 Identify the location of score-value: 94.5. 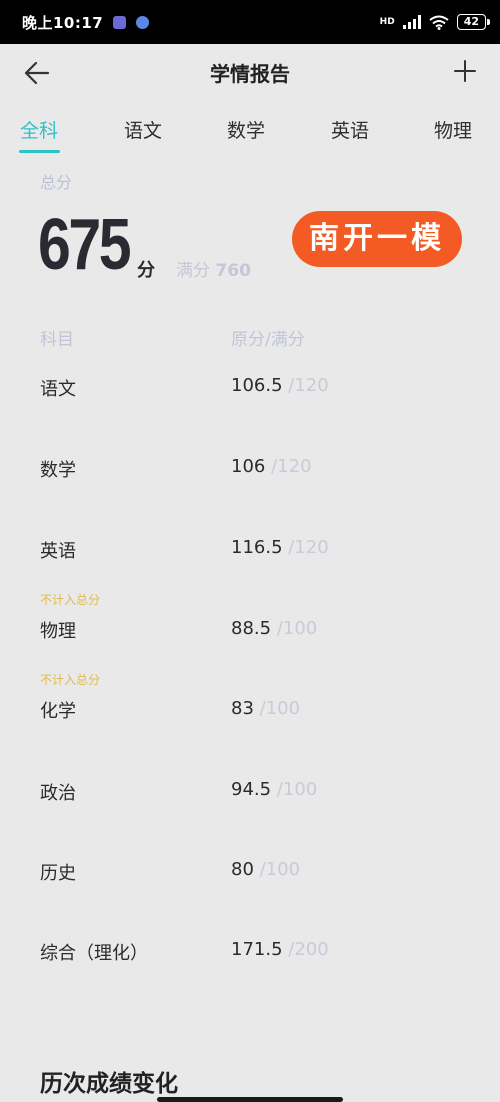
(251, 789).